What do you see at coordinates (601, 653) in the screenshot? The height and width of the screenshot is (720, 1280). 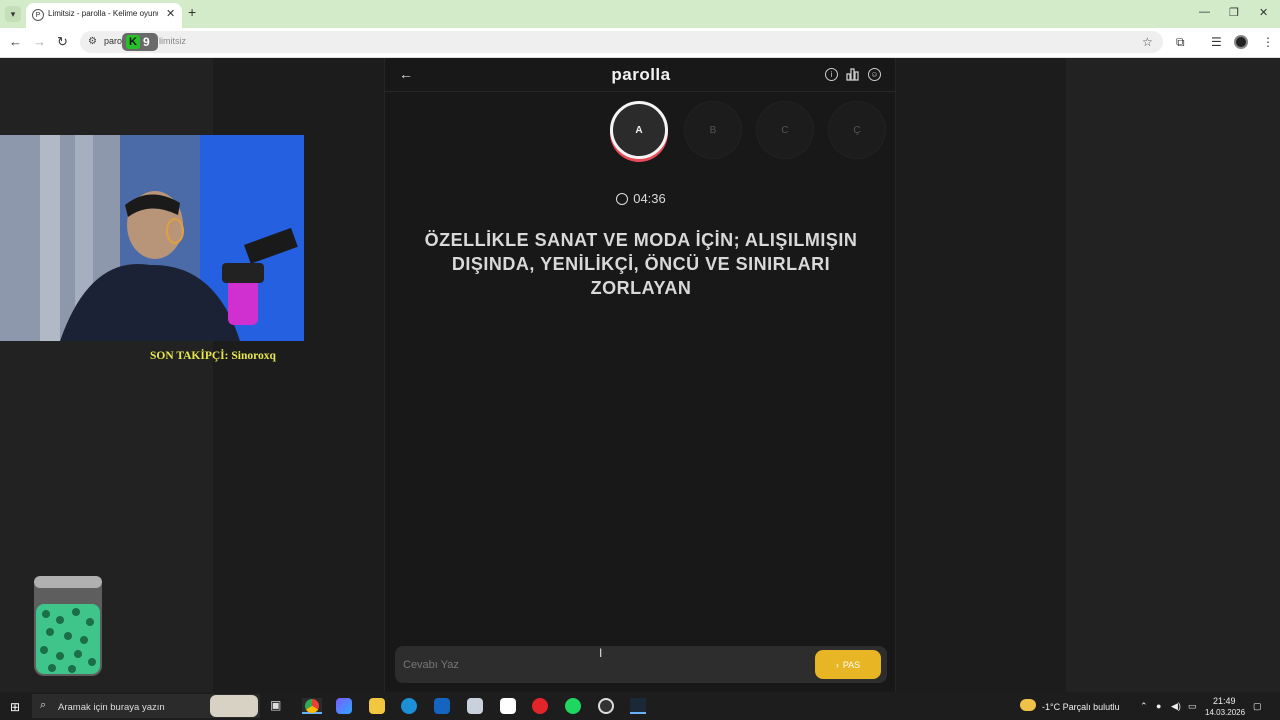 I see `text-cursor-icon: I` at bounding box center [601, 653].